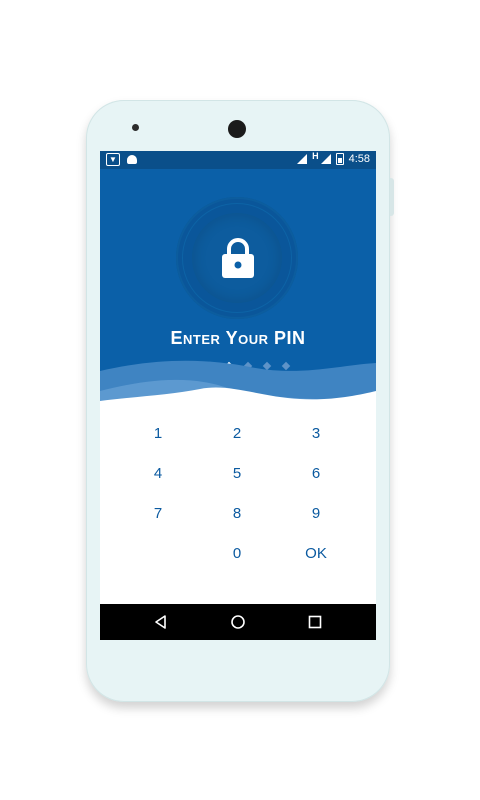  What do you see at coordinates (316, 434) in the screenshot?
I see `key-3: 3` at bounding box center [316, 434].